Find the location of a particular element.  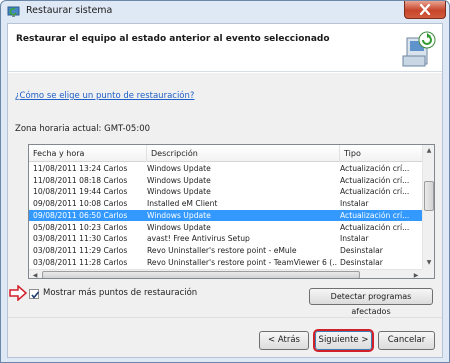

close-button is located at coordinates (425, 10).